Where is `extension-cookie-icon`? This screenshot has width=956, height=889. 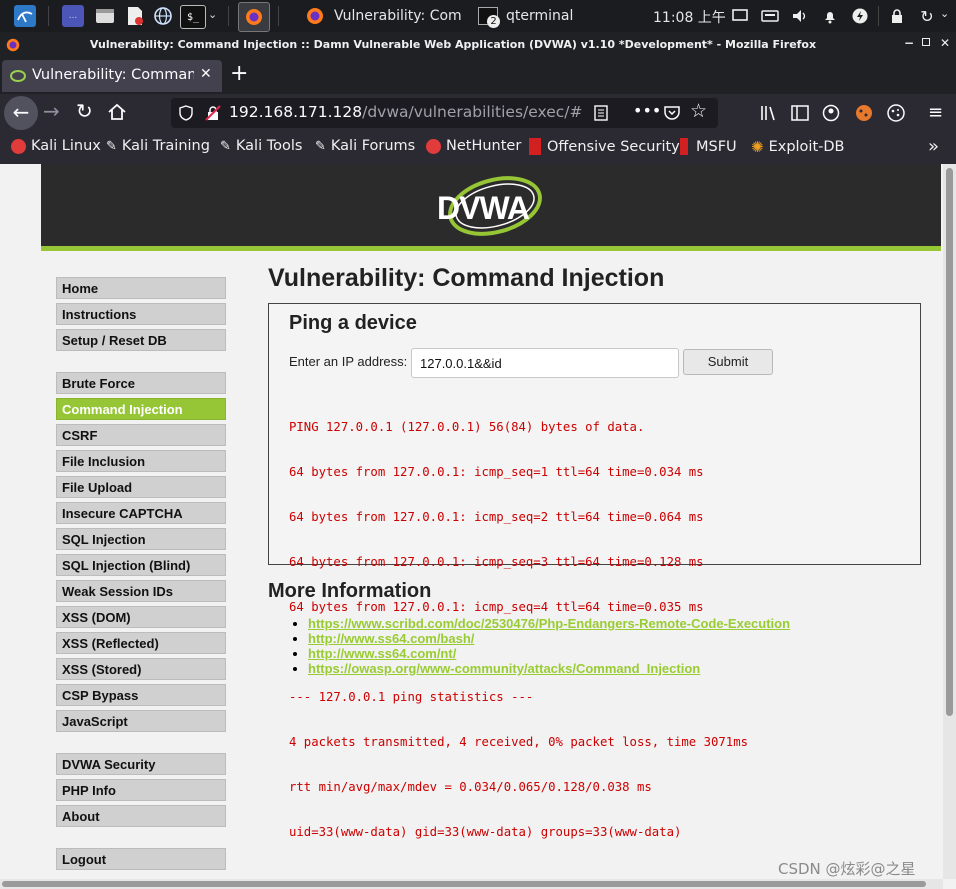
extension-cookie-icon is located at coordinates (896, 113).